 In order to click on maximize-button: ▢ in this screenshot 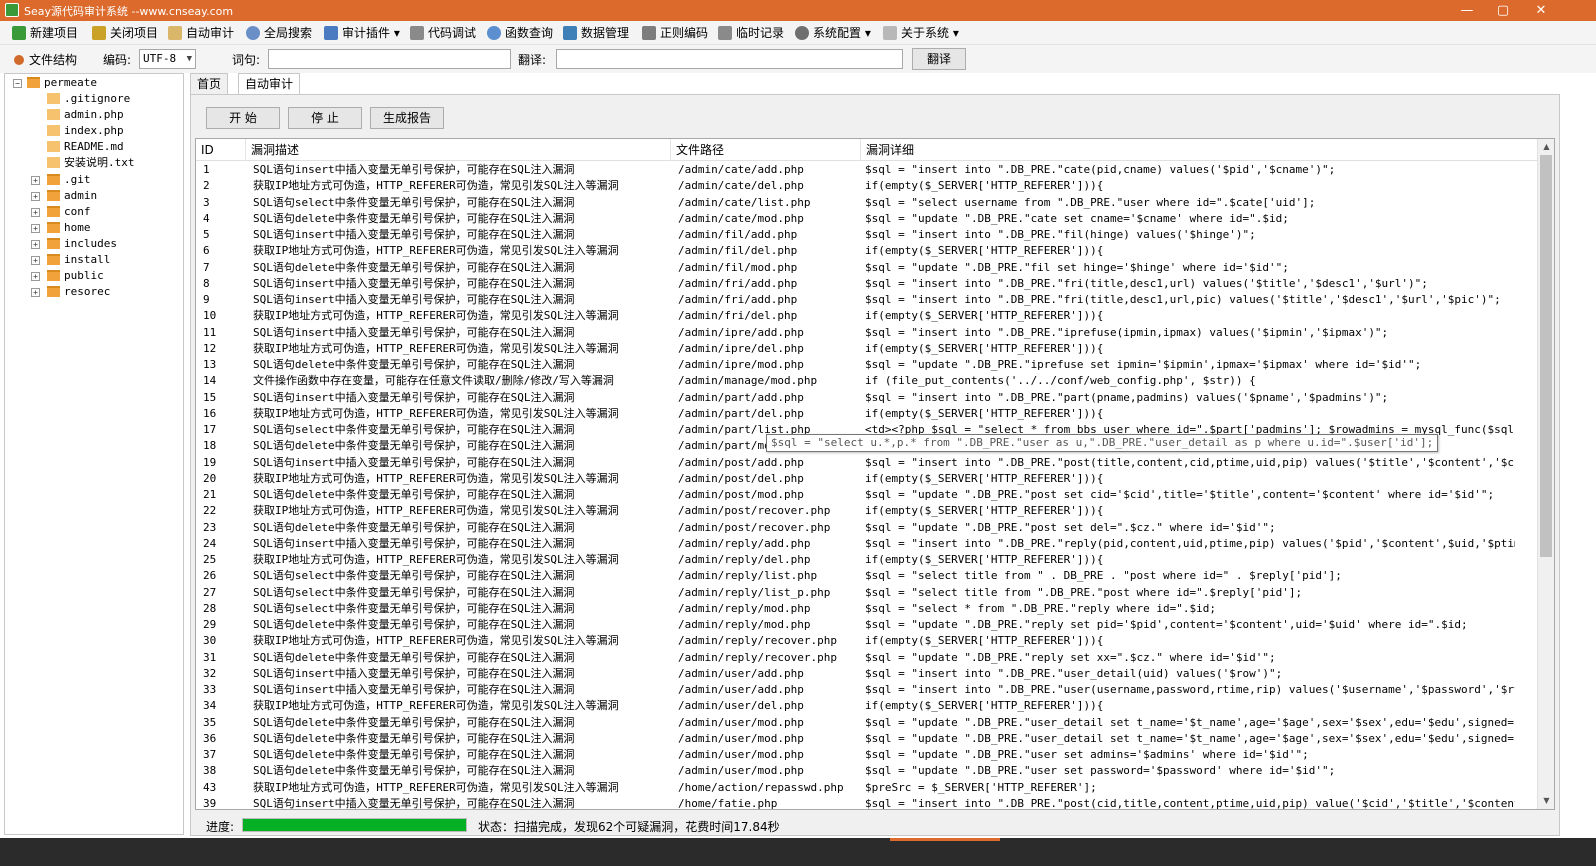, I will do `click(1503, 10)`.